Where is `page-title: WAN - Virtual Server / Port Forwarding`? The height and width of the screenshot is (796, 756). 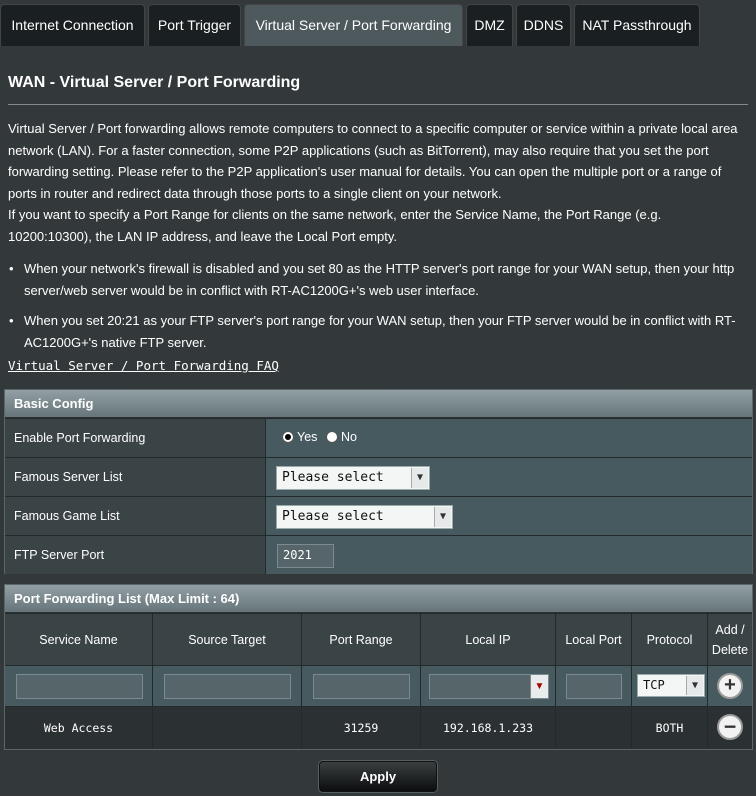
page-title: WAN - Virtual Server / Port Forwarding is located at coordinates (154, 82).